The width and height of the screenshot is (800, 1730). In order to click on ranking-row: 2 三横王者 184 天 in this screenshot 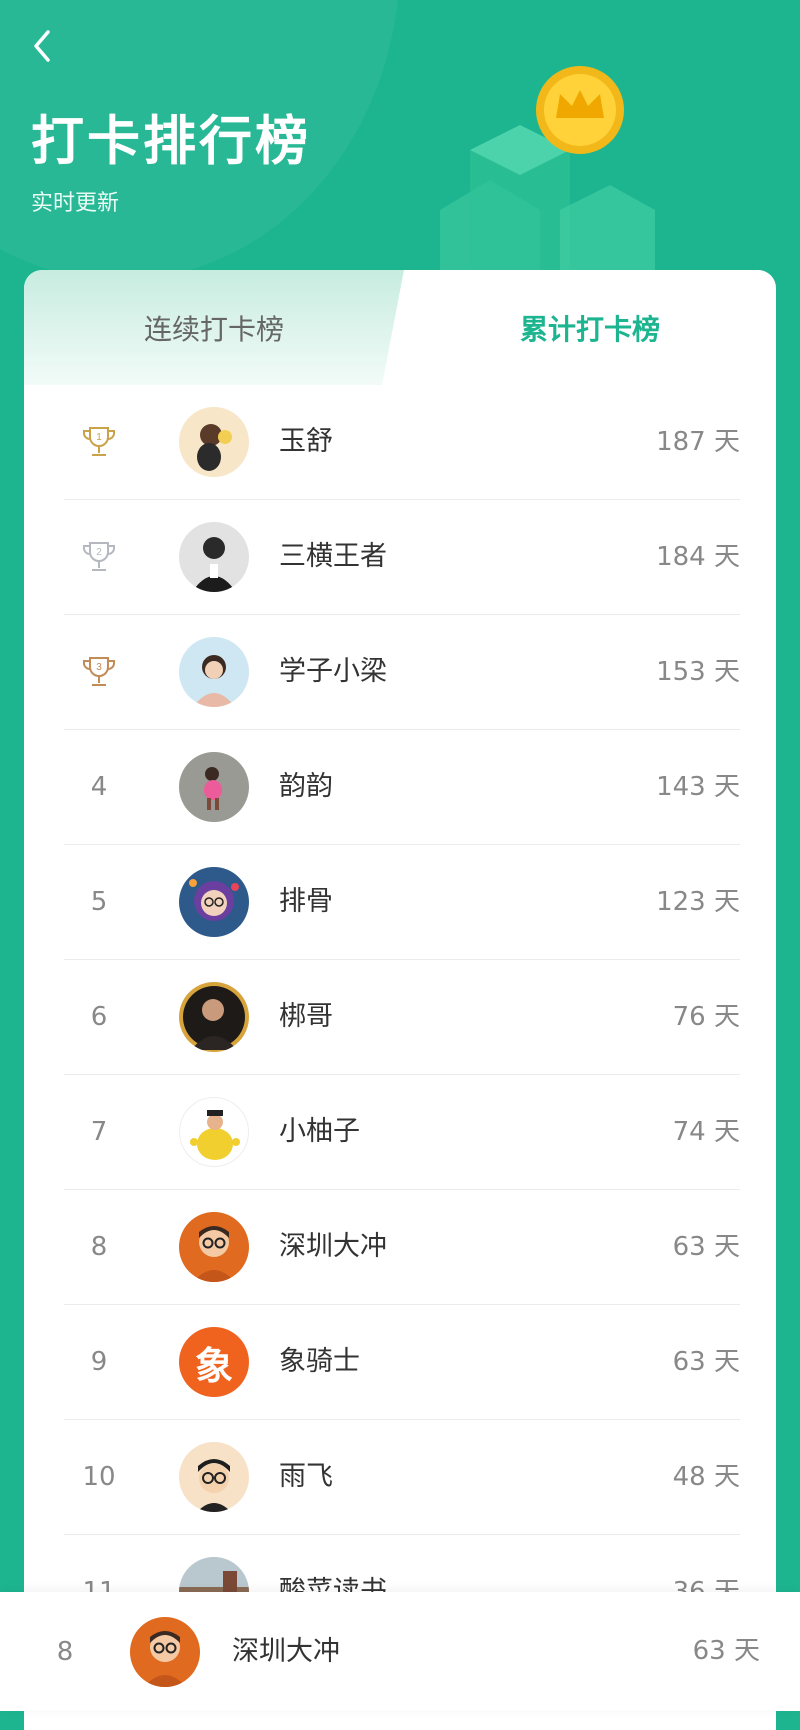, I will do `click(402, 557)`.